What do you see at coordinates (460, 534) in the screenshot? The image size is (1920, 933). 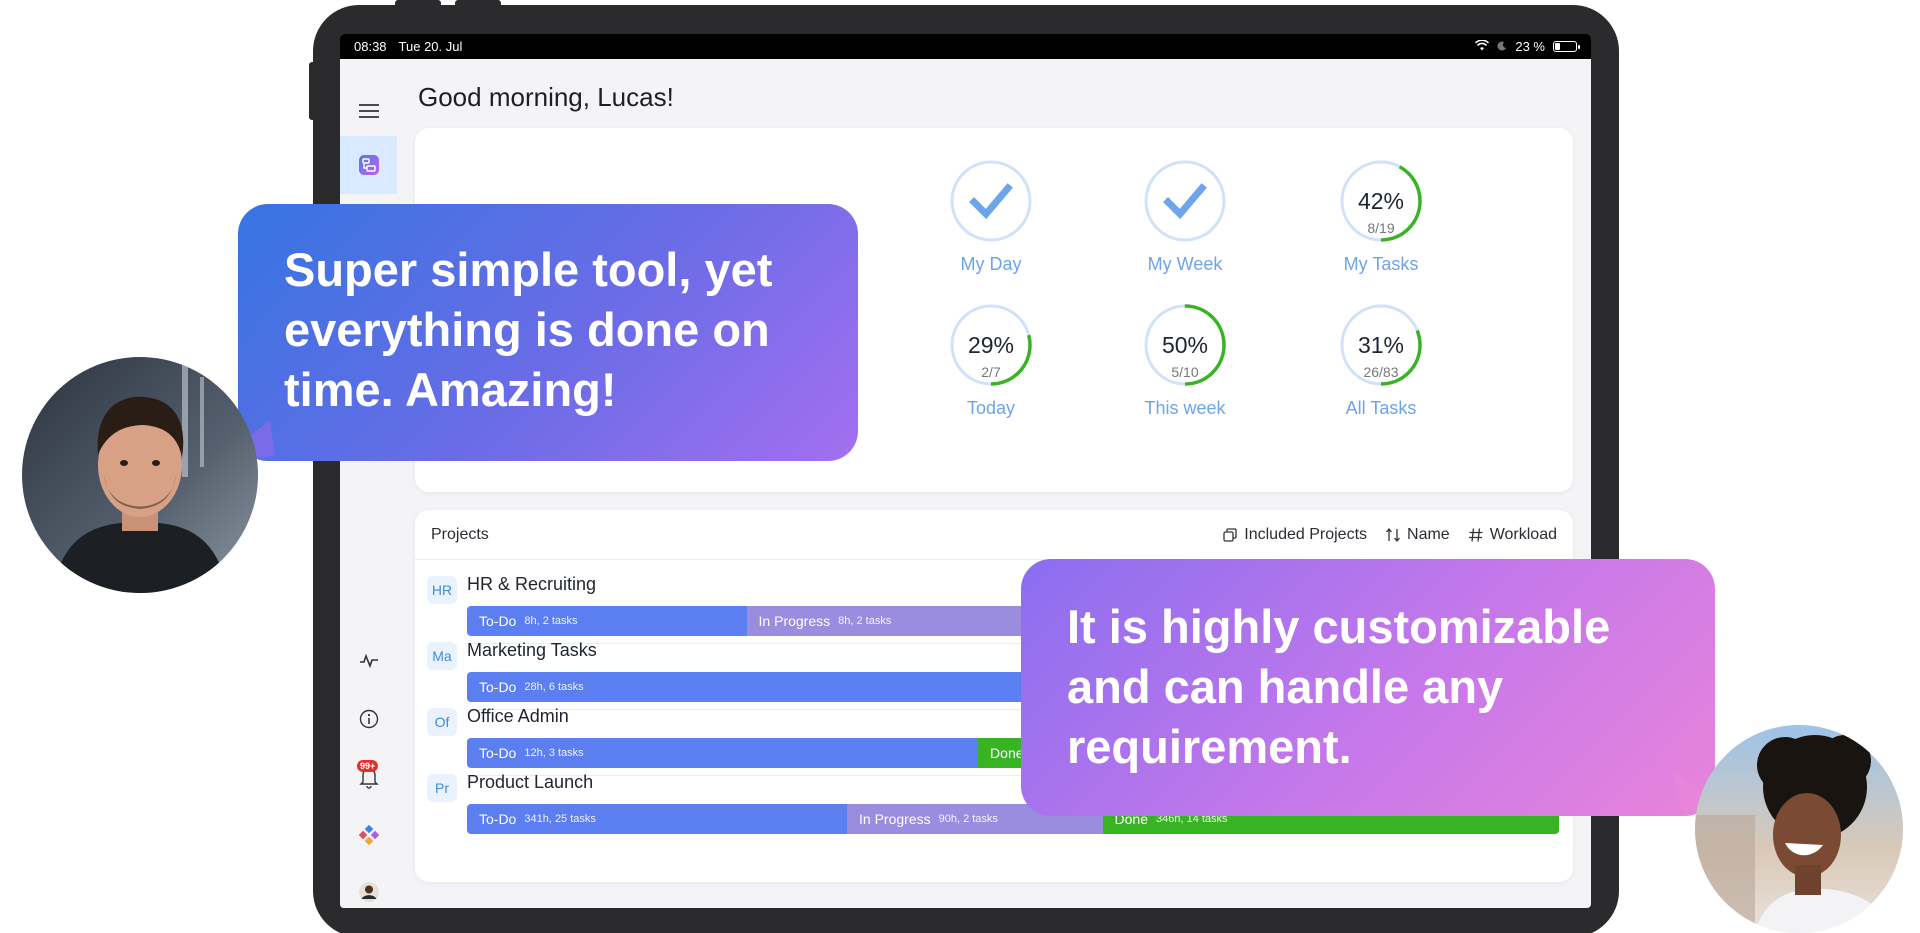 I see `projects-title: Projects` at bounding box center [460, 534].